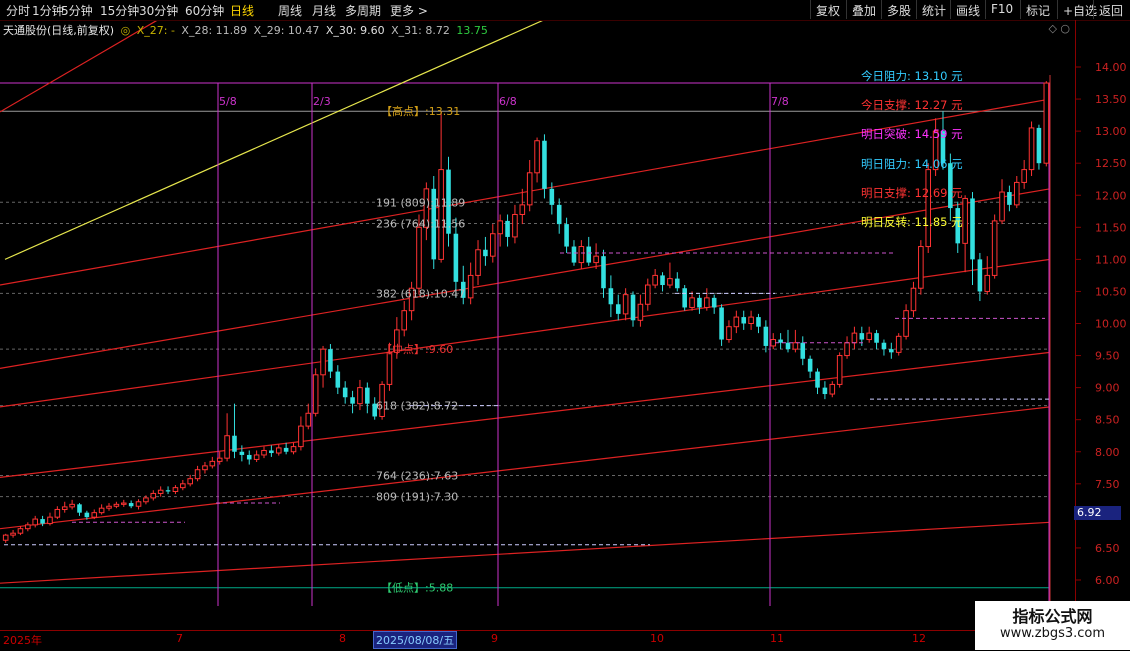  I want to click on y-tick-label: 12.50, so click(1111, 163).